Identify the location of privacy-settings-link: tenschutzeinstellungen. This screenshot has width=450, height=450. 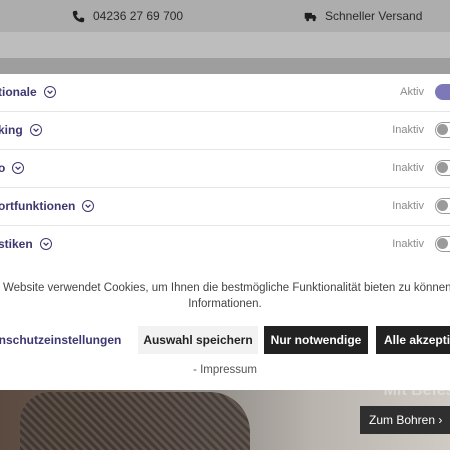
(64, 340).